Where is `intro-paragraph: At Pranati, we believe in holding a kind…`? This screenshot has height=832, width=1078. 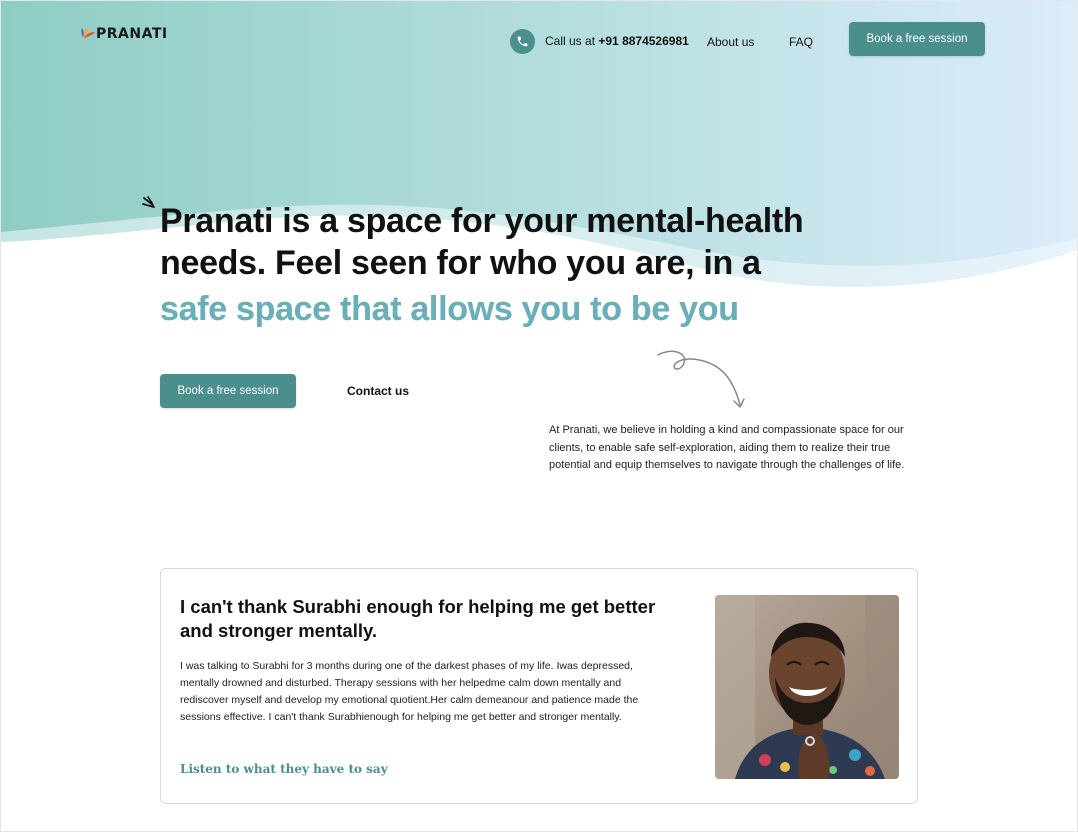
intro-paragraph: At Pranati, we believe in holding a kind… is located at coordinates (727, 447).